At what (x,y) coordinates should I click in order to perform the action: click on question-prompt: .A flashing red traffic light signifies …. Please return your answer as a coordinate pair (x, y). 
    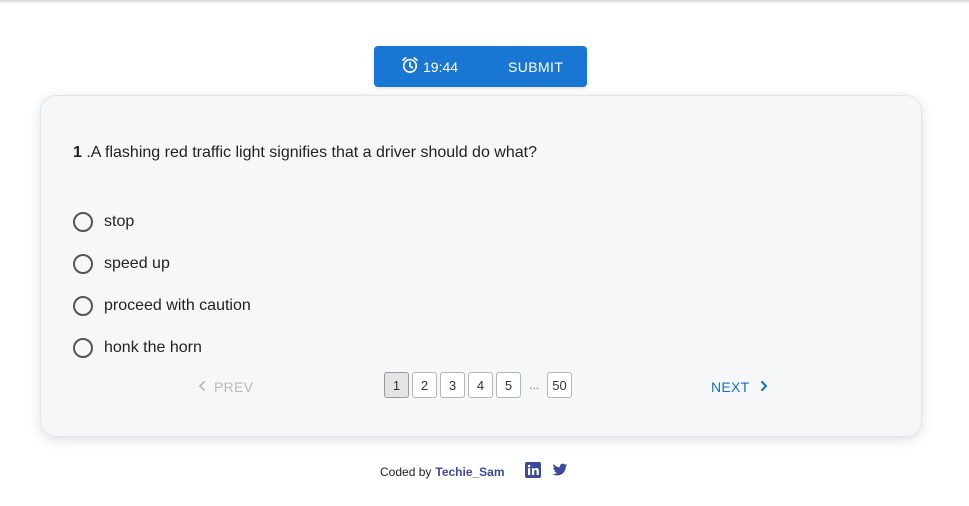
    Looking at the image, I should click on (309, 152).